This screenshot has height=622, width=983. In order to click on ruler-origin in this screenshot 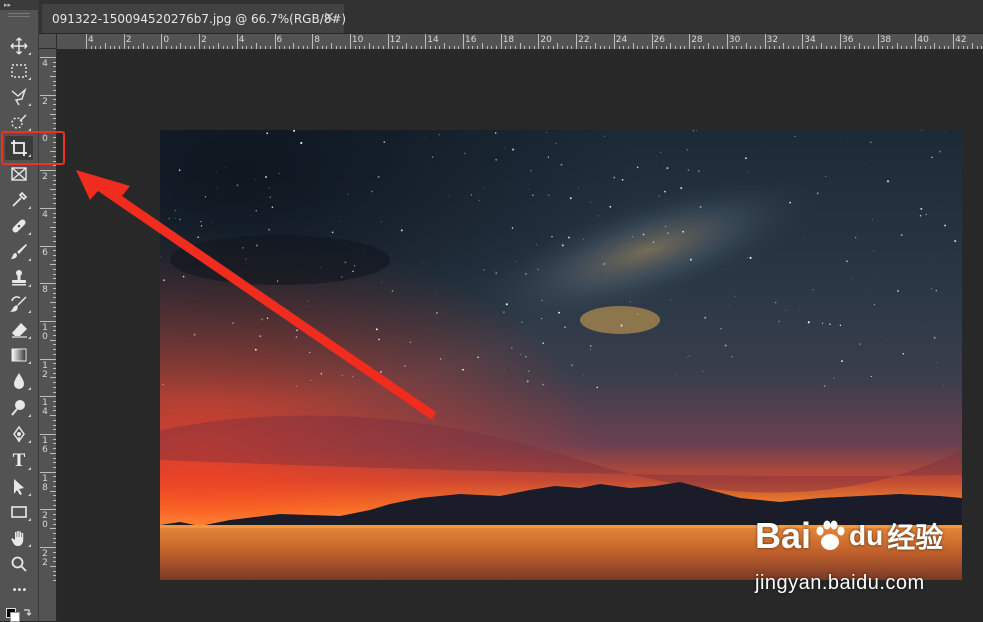, I will do `click(48, 41)`.